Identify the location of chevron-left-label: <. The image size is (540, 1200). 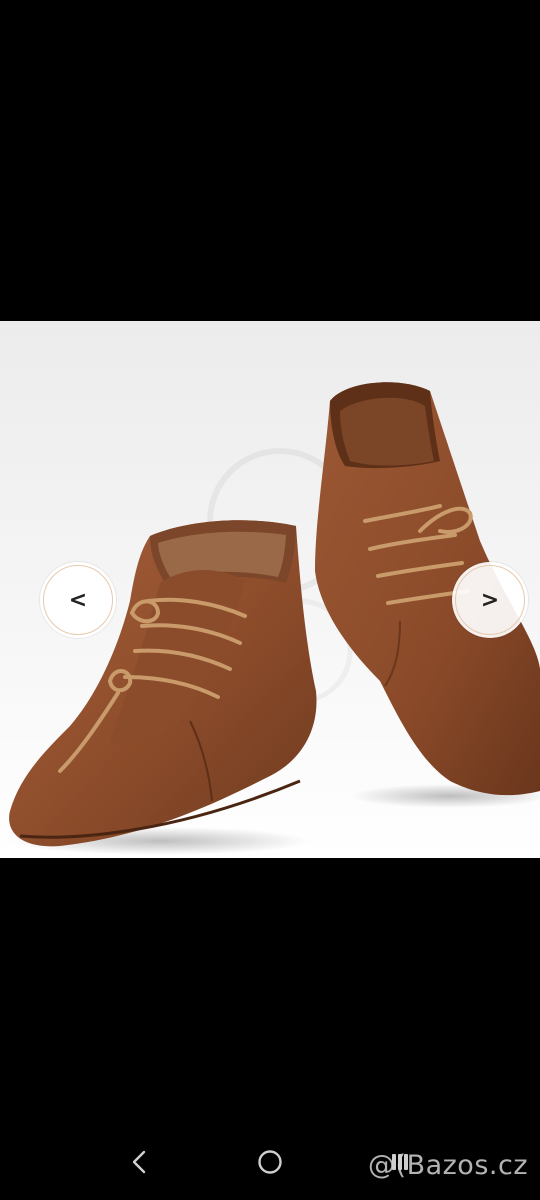
(78, 600).